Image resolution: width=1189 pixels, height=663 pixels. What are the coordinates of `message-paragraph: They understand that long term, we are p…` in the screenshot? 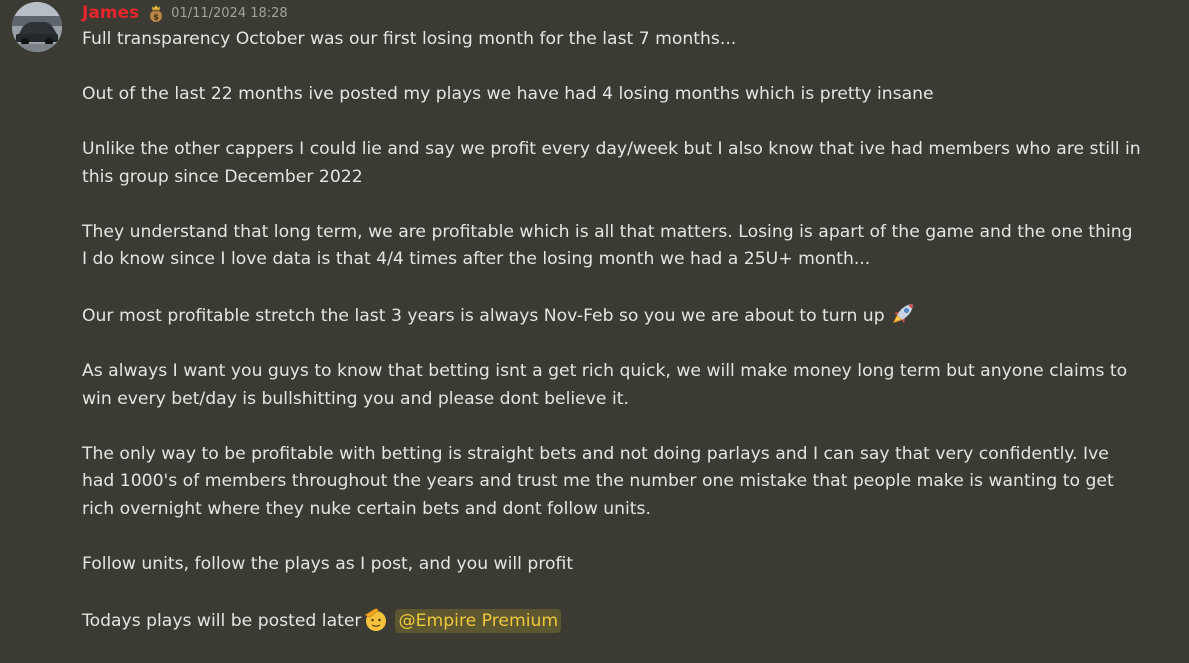 It's located at (607, 245).